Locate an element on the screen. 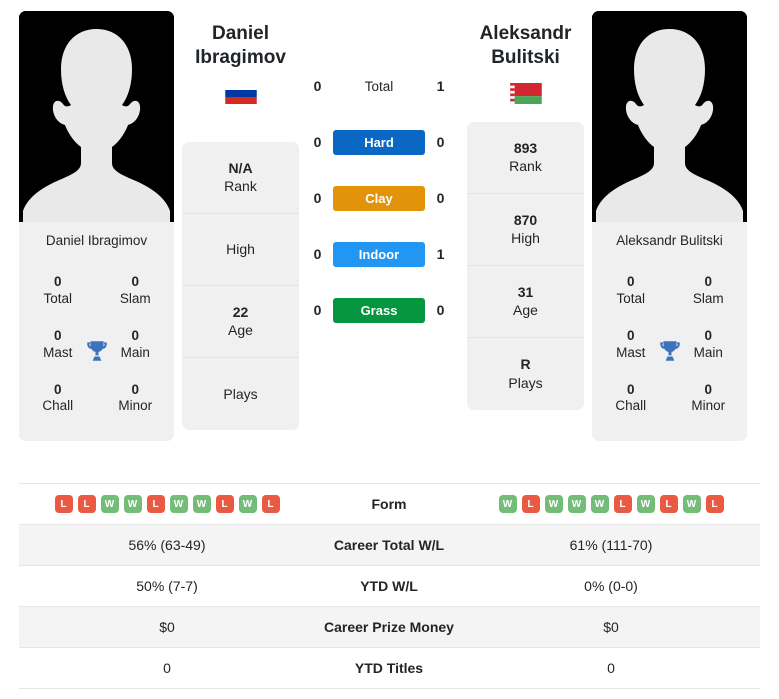 This screenshot has width=779, height=699. h2h-surface-label: Clay is located at coordinates (379, 198).